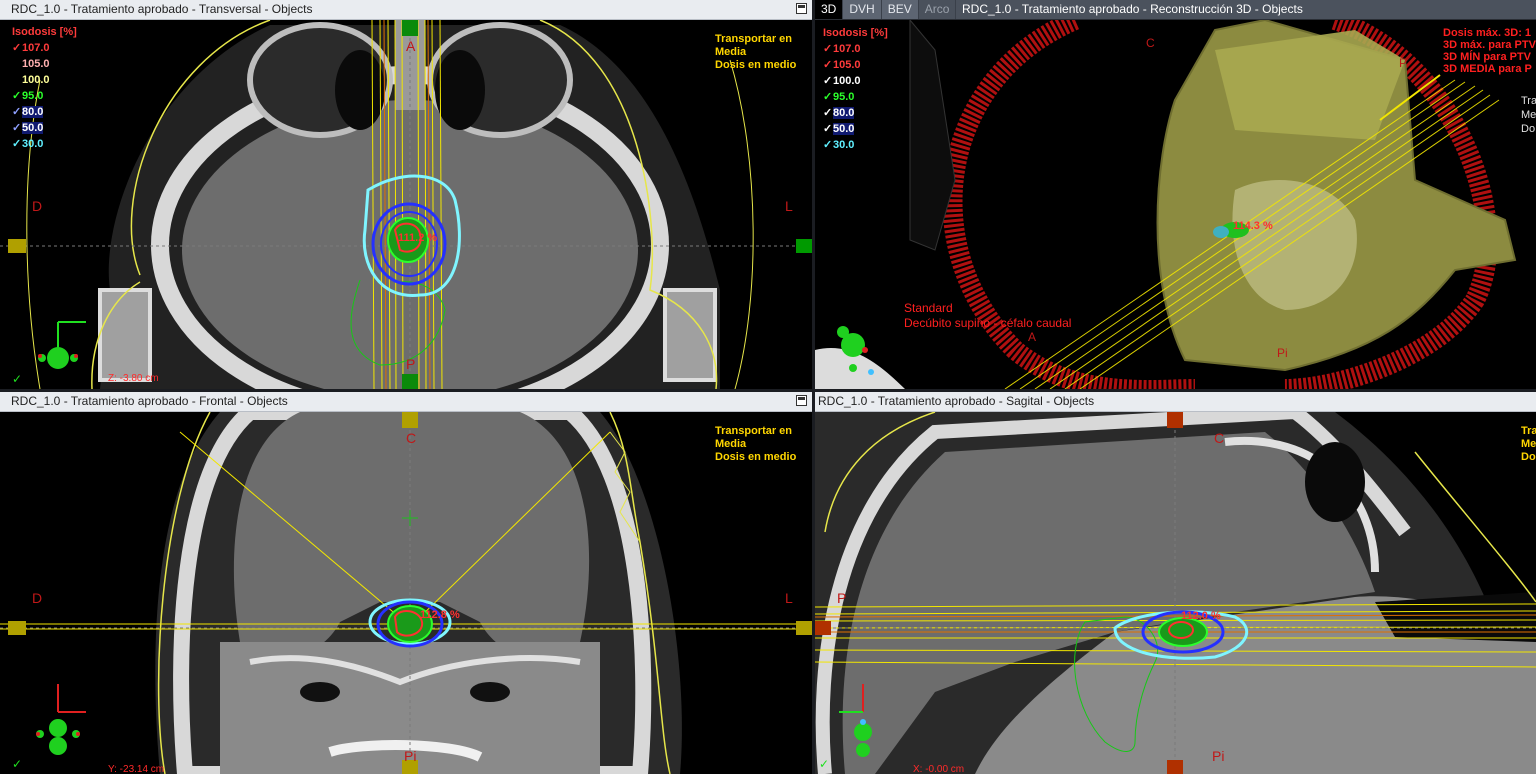  What do you see at coordinates (411, 46) in the screenshot?
I see `orient-top: A` at bounding box center [411, 46].